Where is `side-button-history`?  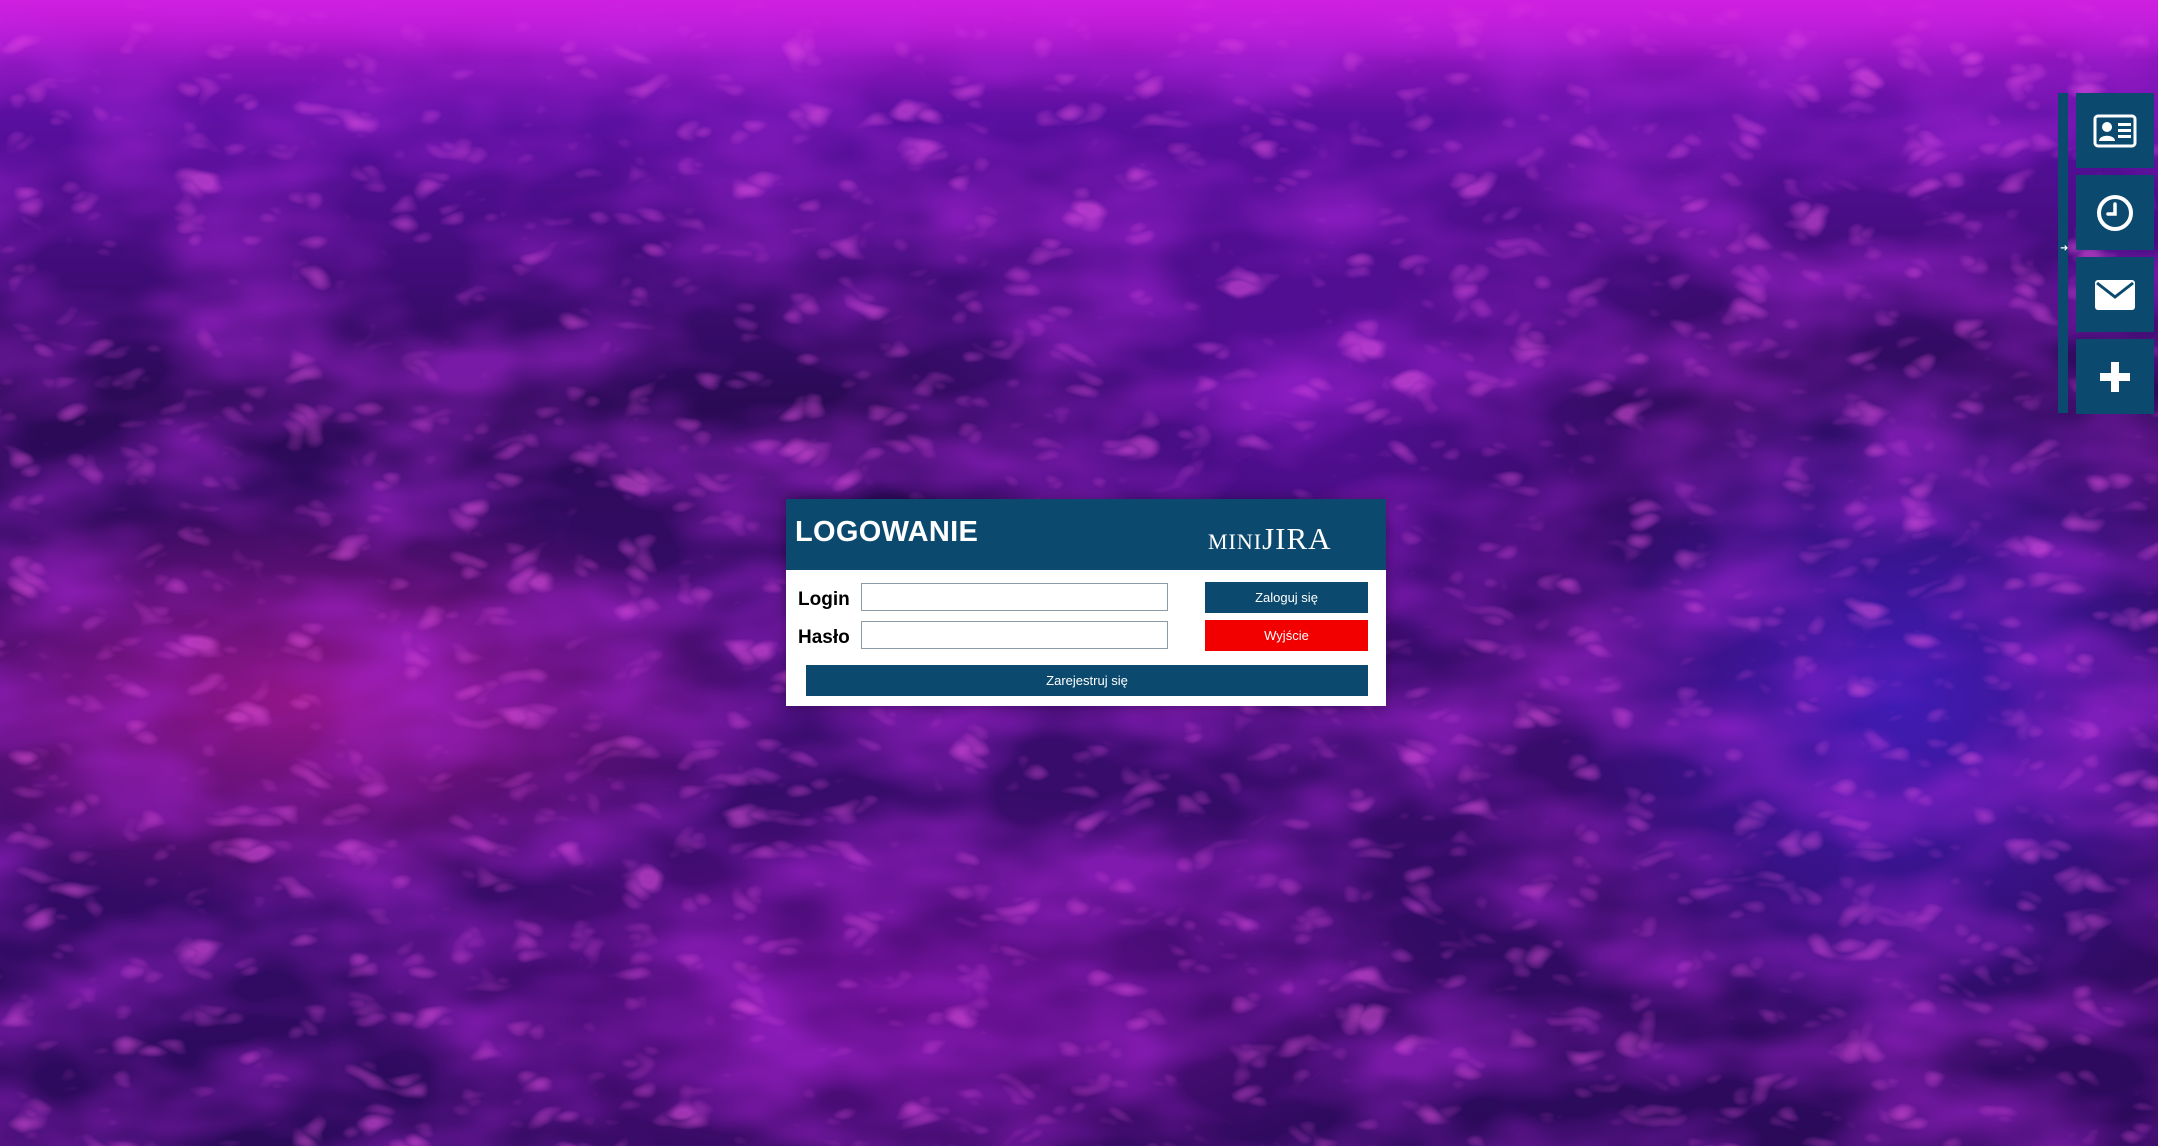
side-button-history is located at coordinates (2115, 212).